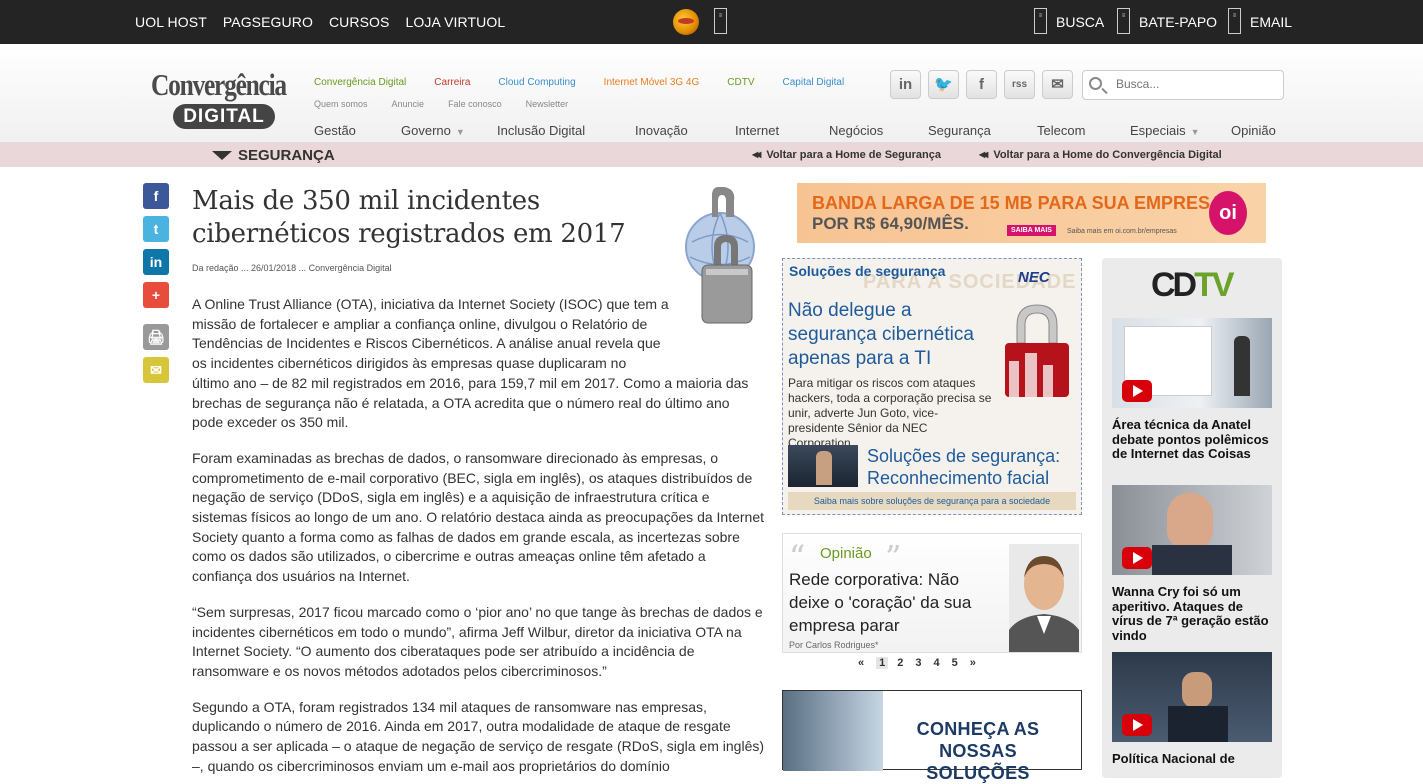 The image size is (1423, 784). What do you see at coordinates (823, 466) in the screenshot?
I see `facial-recognition-thumbnail` at bounding box center [823, 466].